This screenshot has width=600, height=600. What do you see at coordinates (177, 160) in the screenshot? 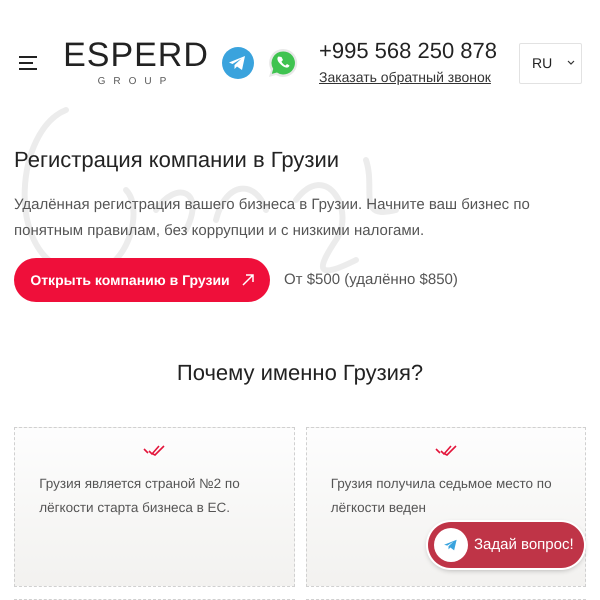
I see `page-title: Регистрация компании в Грузии` at bounding box center [177, 160].